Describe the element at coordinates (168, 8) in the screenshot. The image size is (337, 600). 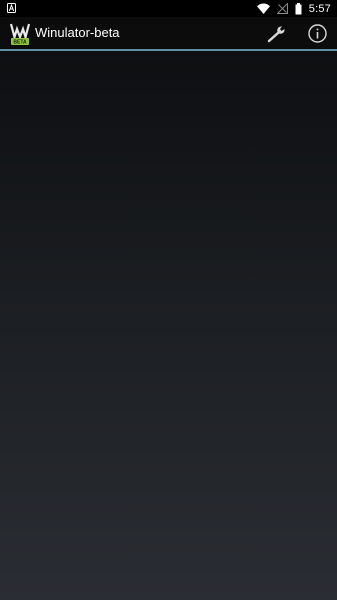
I see `status-bar: 5:57` at that location.